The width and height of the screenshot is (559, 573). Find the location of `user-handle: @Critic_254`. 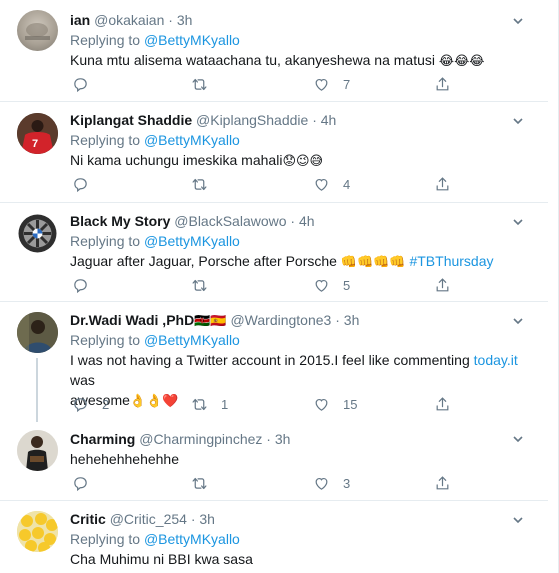

user-handle: @Critic_254 is located at coordinates (148, 519).